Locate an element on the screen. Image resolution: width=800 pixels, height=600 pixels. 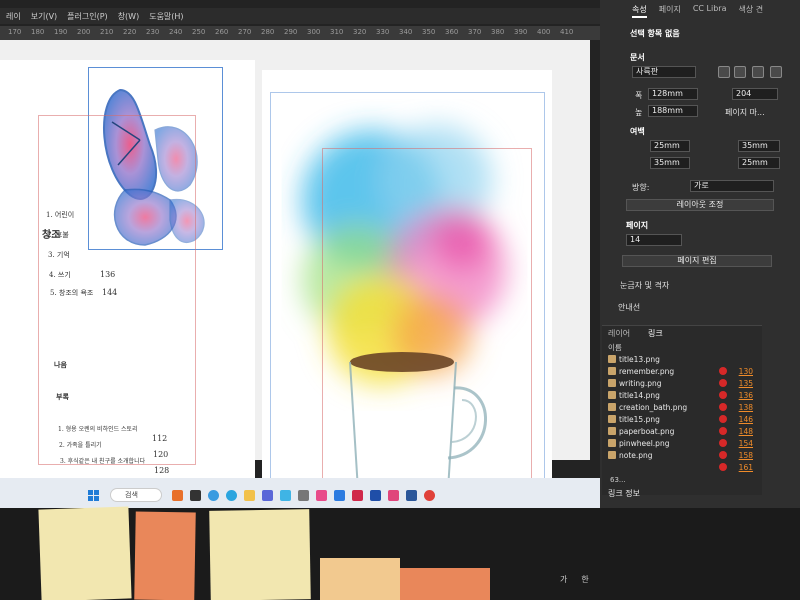
ruler-tick: 310 is located at coordinates (337, 32).